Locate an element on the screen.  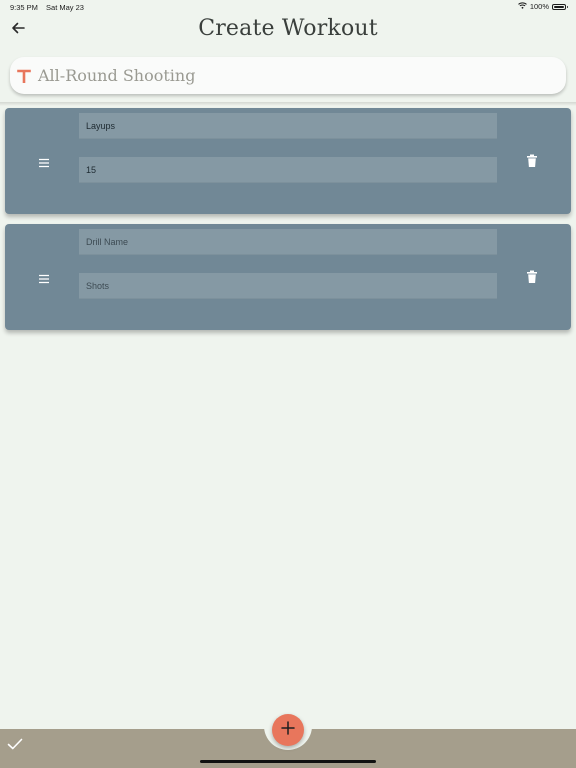
drill-name-input: Drill Name is located at coordinates (288, 242).